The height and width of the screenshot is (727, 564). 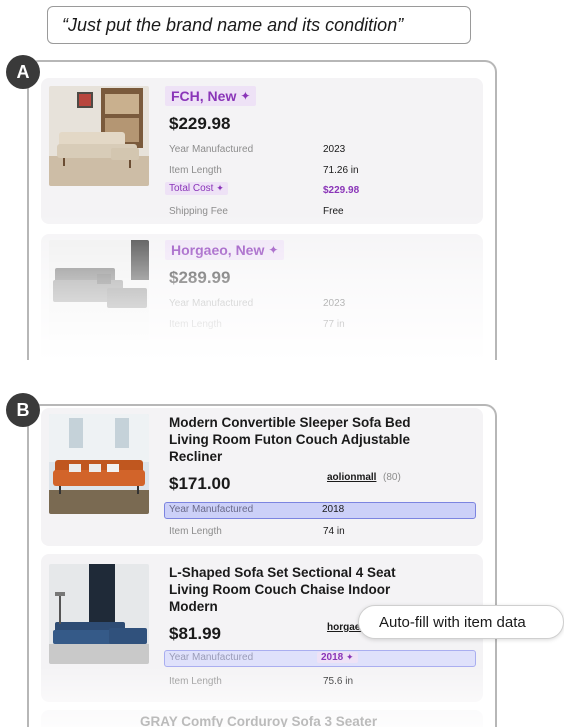 I want to click on seller-feedback-count: (80), so click(x=392, y=477).